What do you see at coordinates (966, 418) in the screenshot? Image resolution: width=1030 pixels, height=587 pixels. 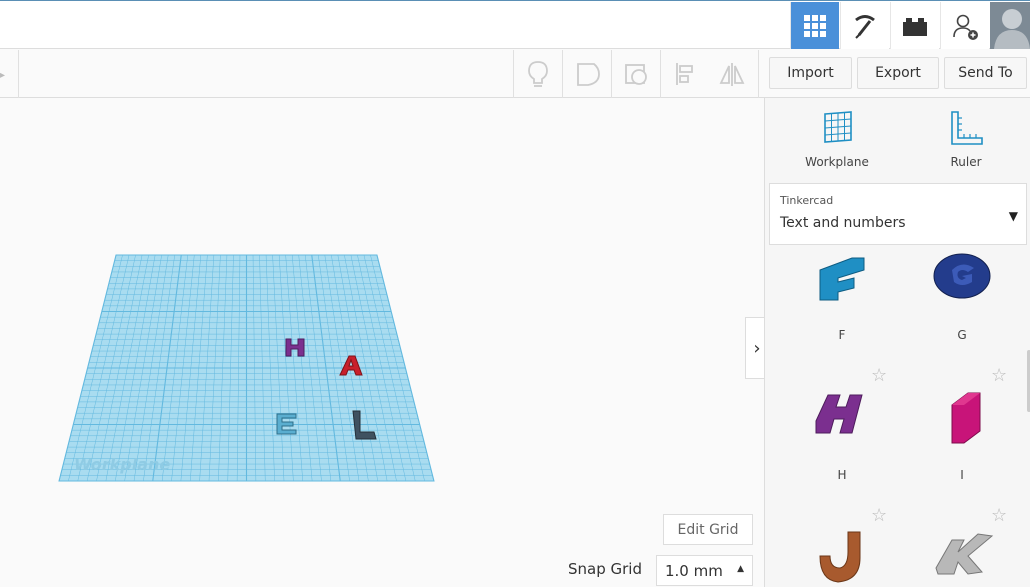 I see `letter-i-shape-icon` at bounding box center [966, 418].